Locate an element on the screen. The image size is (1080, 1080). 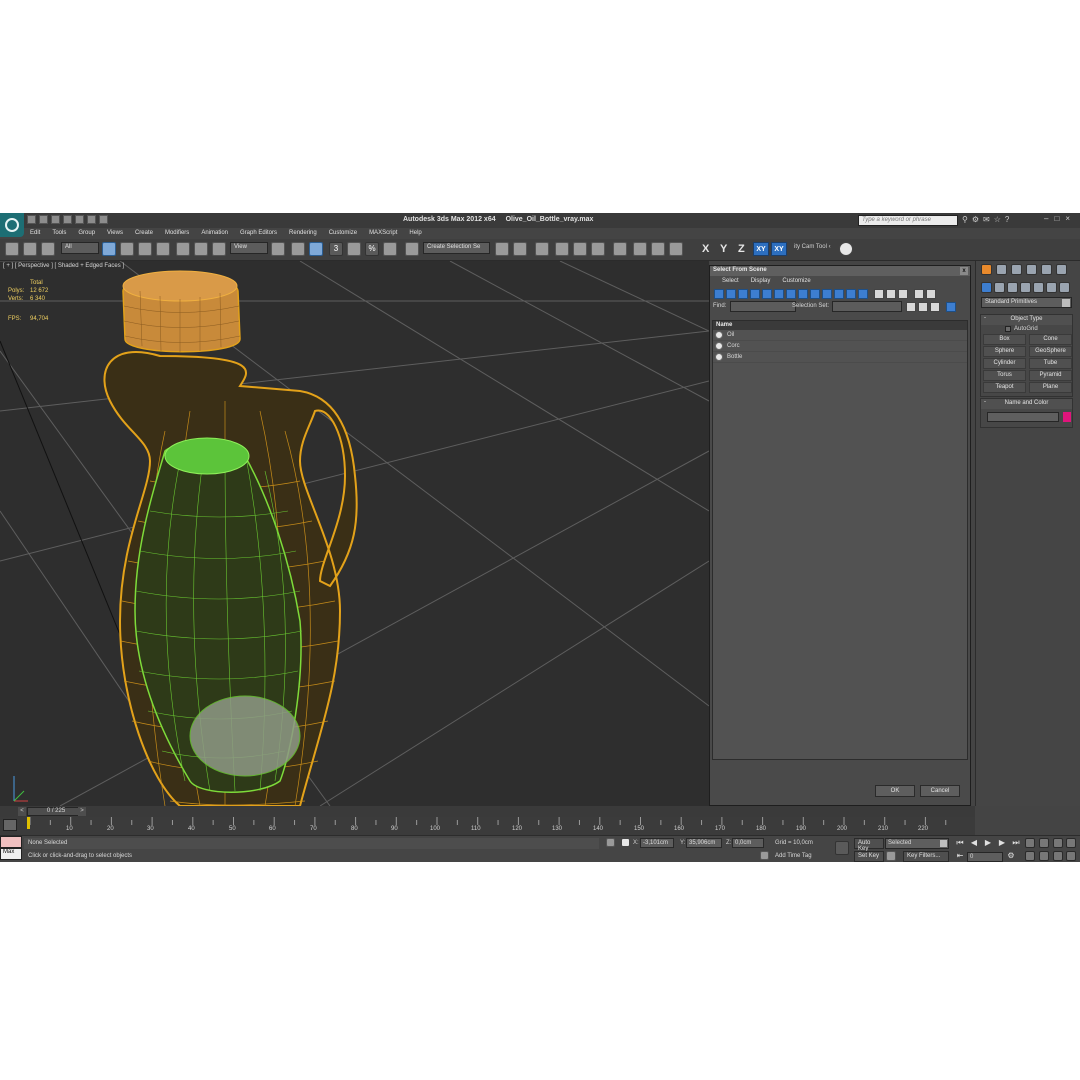
current-frame-field: 0 is located at coordinates (985, 857).